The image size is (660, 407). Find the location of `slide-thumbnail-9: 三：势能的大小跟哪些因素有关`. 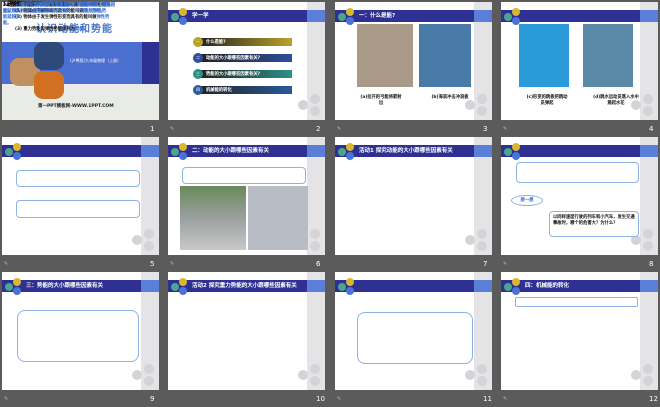

slide-thumbnail-9: 三：势能的大小跟哪些因素有关 is located at coordinates (80, 331).